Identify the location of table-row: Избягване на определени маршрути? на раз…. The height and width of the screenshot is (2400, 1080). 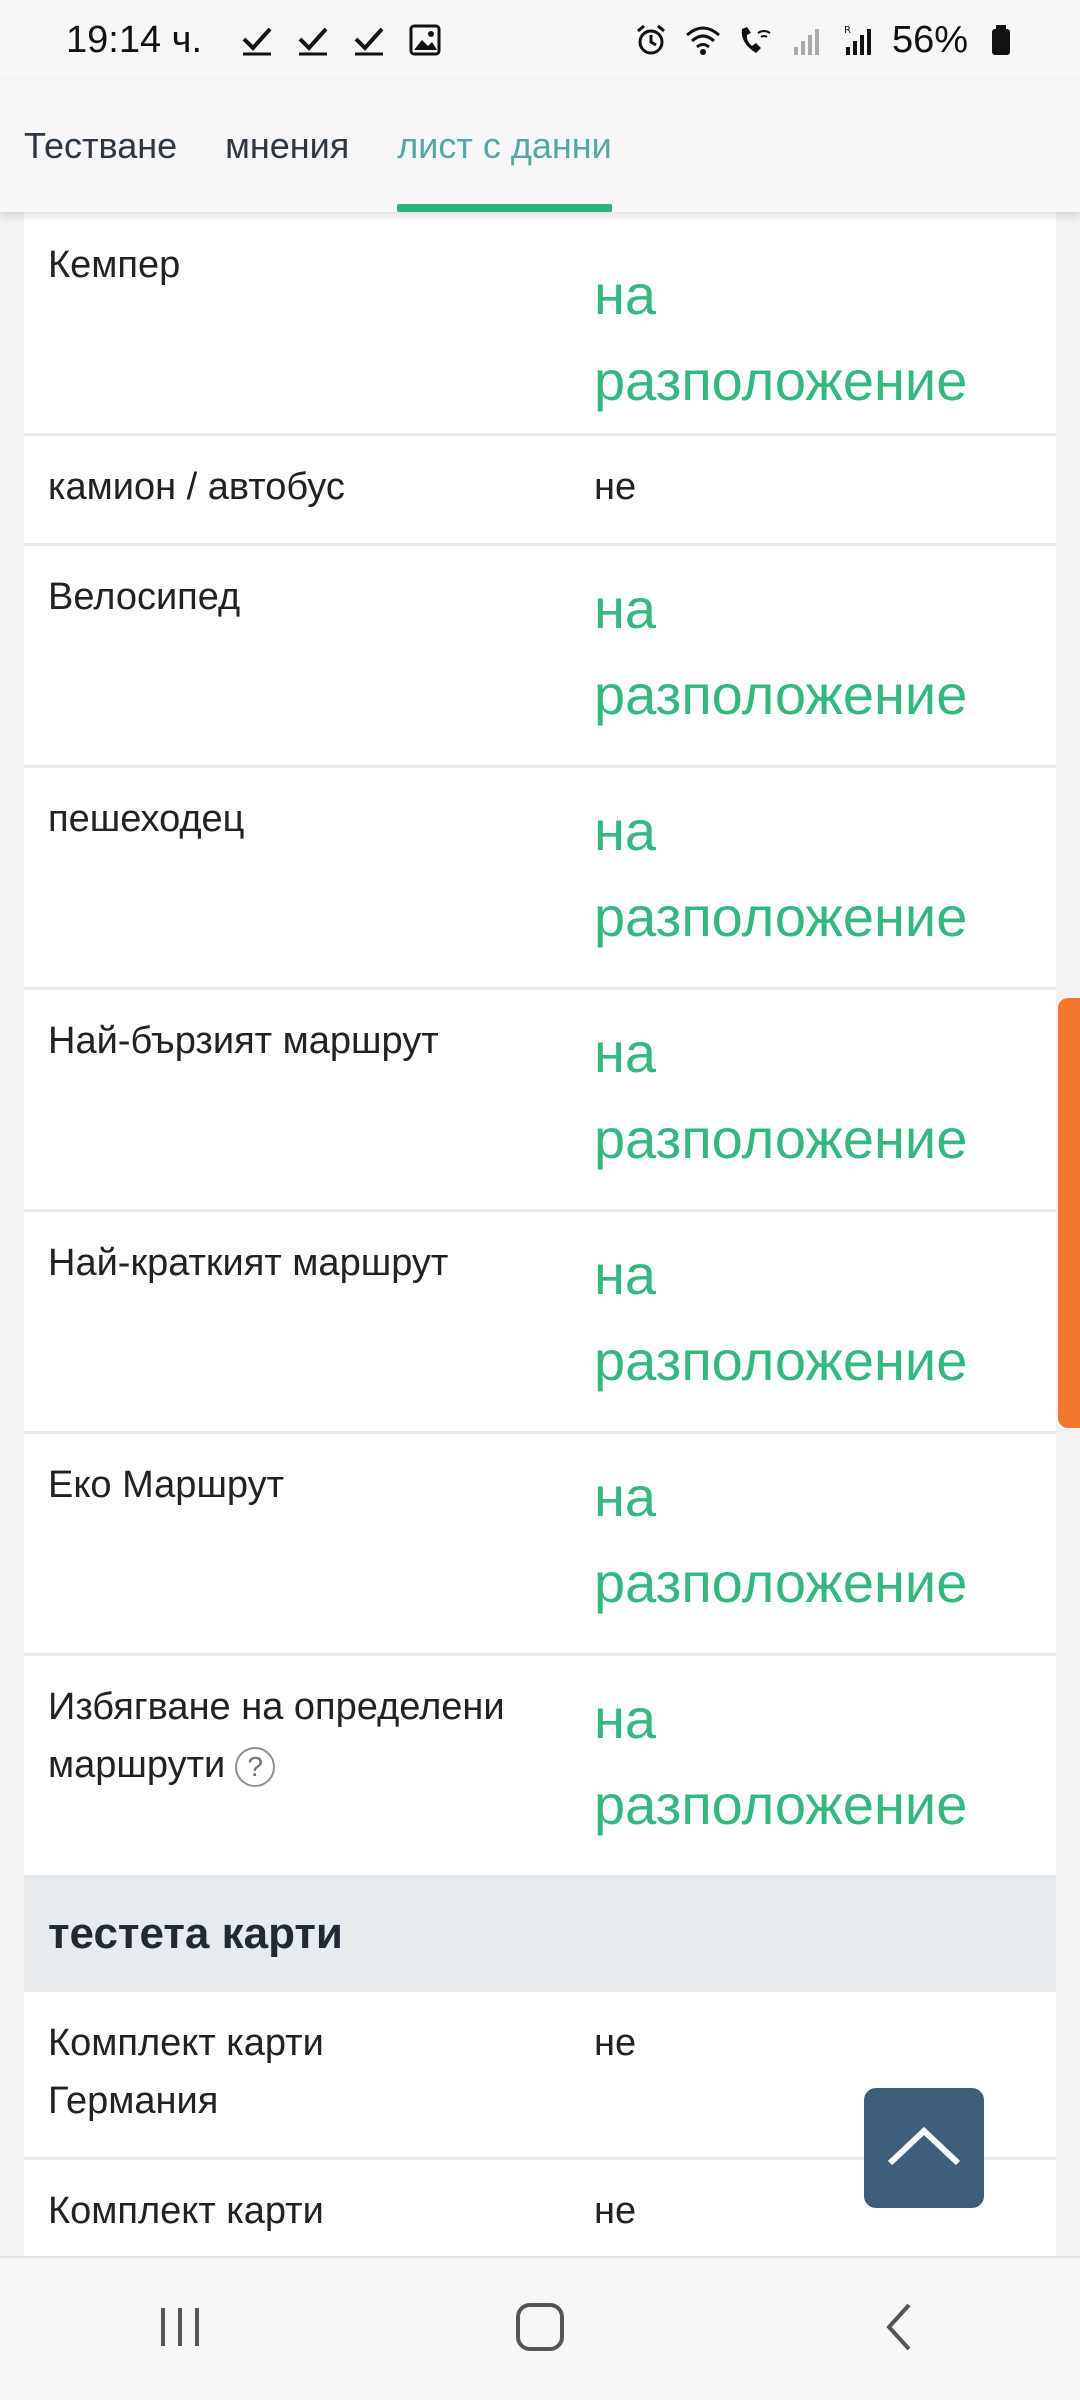
(540, 1767).